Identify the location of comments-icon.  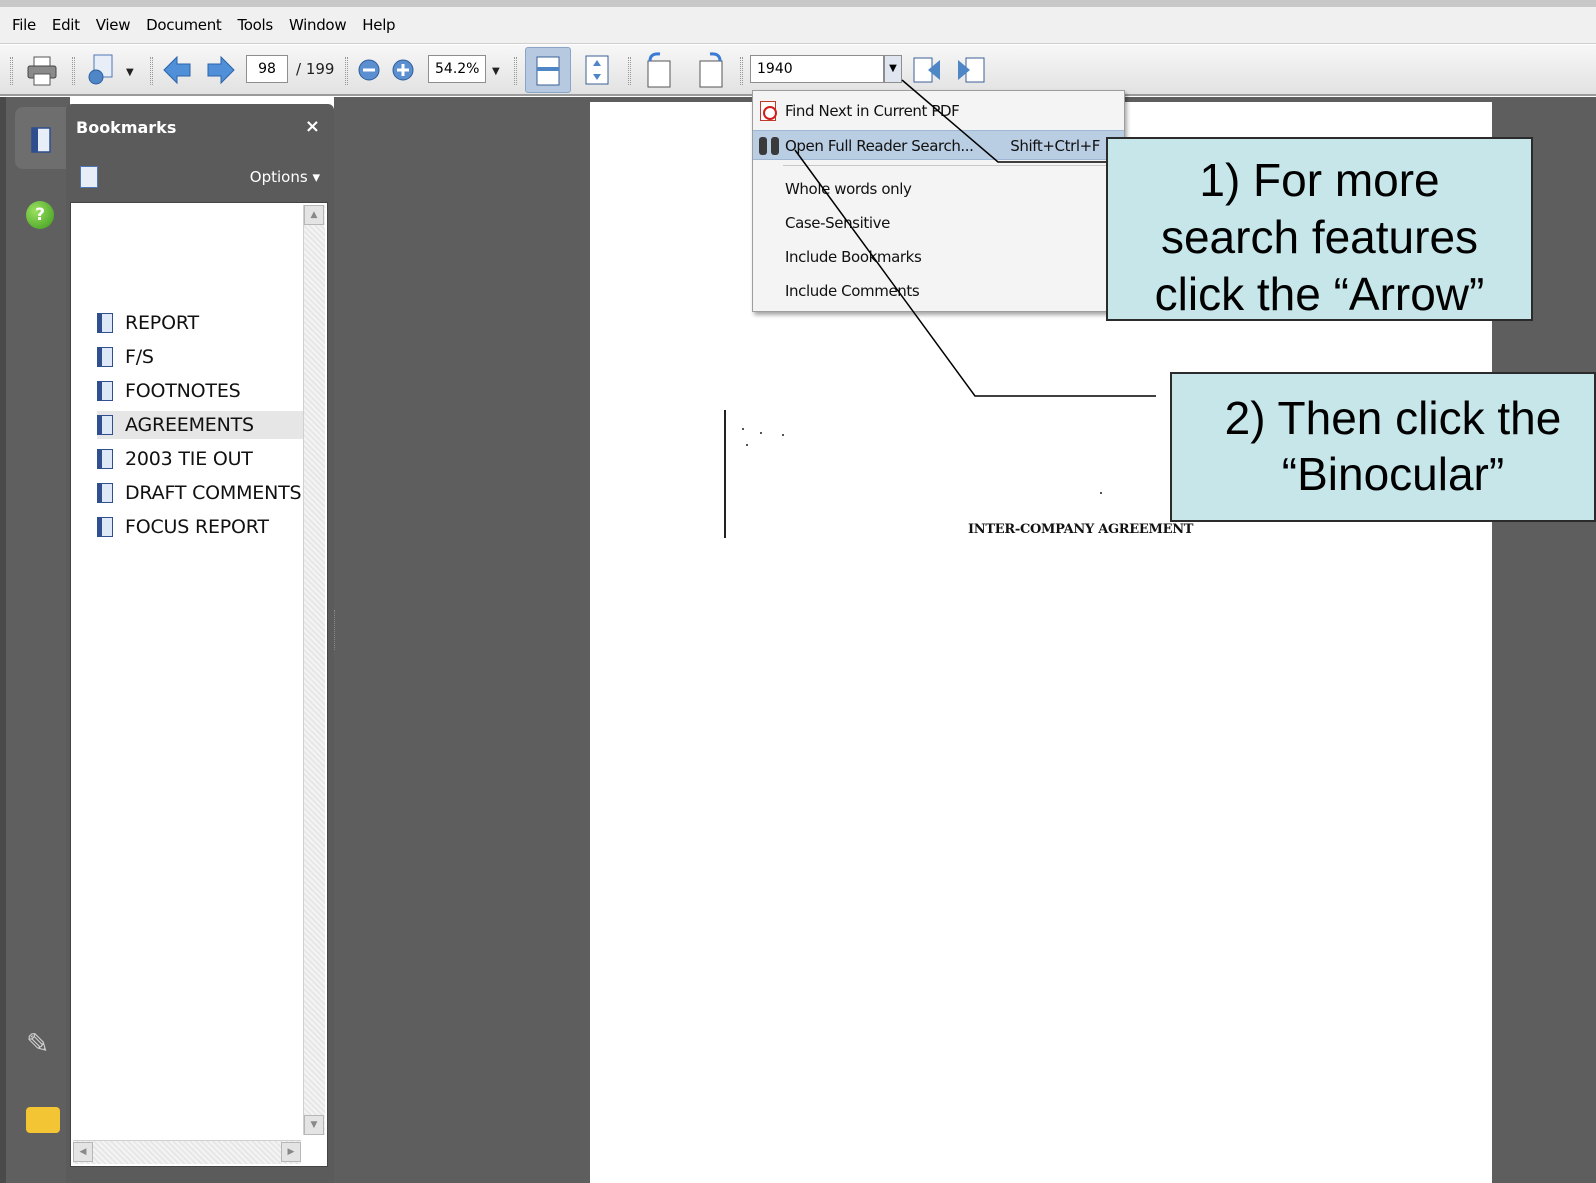
(43, 1120).